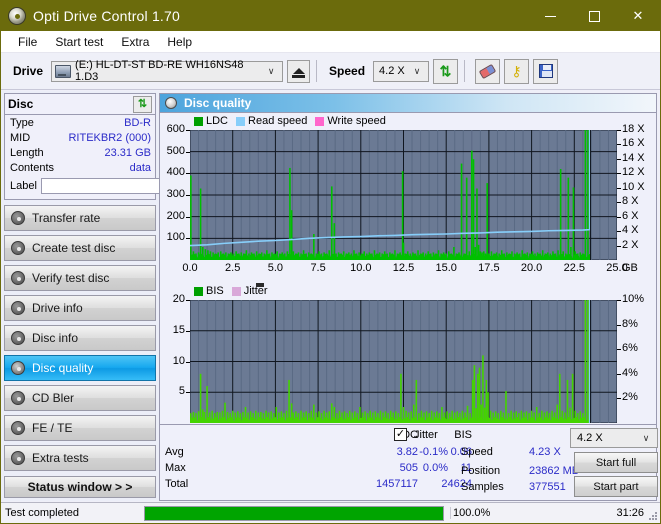  What do you see at coordinates (616, 486) in the screenshot?
I see `start-part-button: Start part` at bounding box center [616, 486].